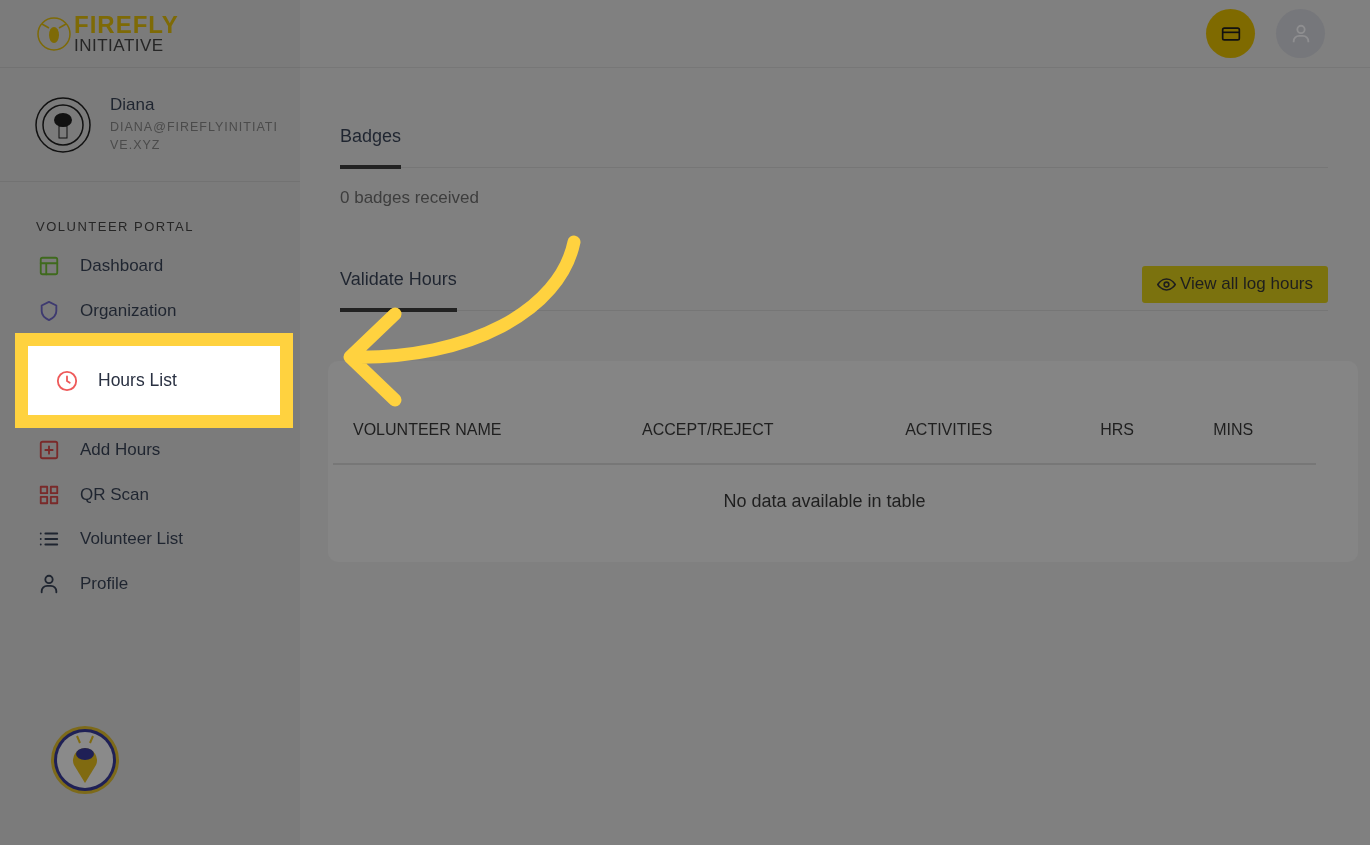  I want to click on empty-table-message: No data available in table, so click(824, 487).